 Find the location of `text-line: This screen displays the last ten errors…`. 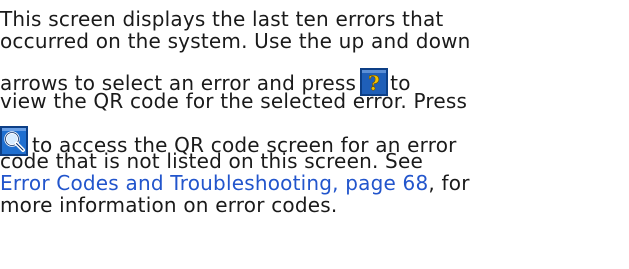

text-line: This screen displays the last ten errors… is located at coordinates (314, 19).